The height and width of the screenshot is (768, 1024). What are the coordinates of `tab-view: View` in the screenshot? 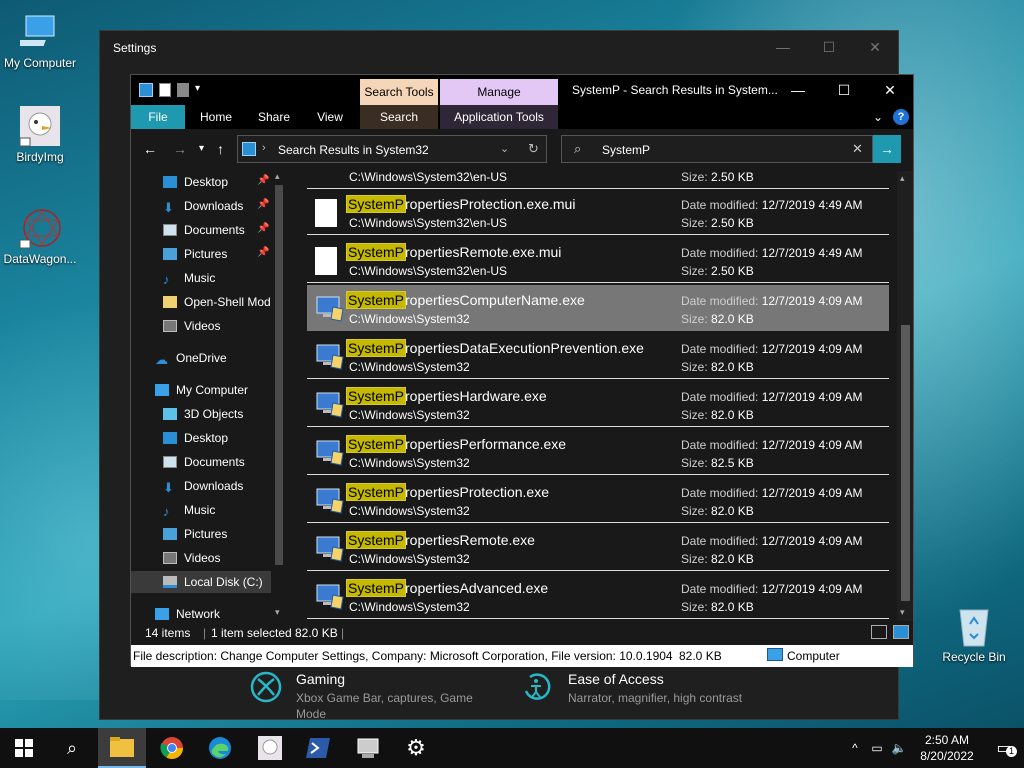 It's located at (330, 117).